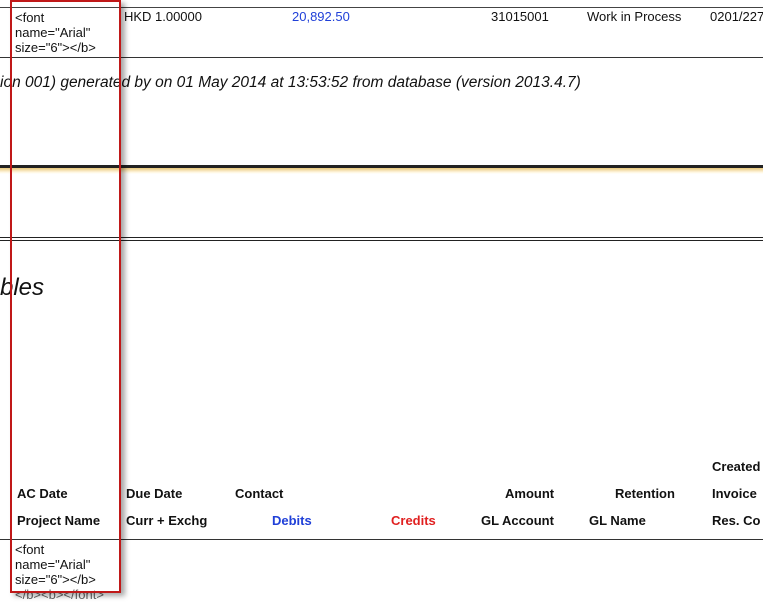 The width and height of the screenshot is (763, 602). Describe the element at coordinates (645, 493) in the screenshot. I see `header-retention: Retention` at that location.